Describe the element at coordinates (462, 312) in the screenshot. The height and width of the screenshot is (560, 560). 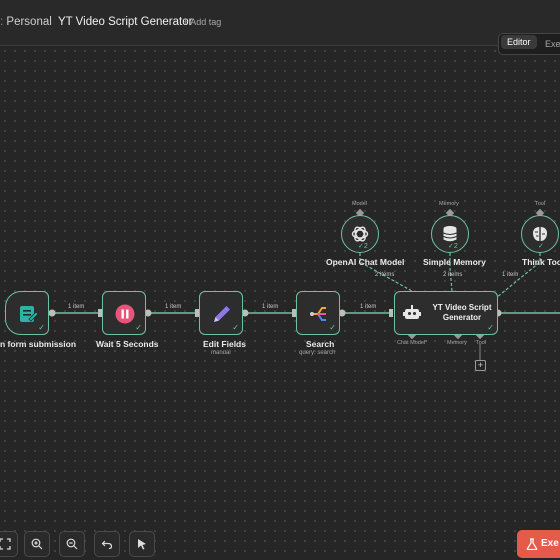
I see `agent-title: YT Video Script Generator` at that location.